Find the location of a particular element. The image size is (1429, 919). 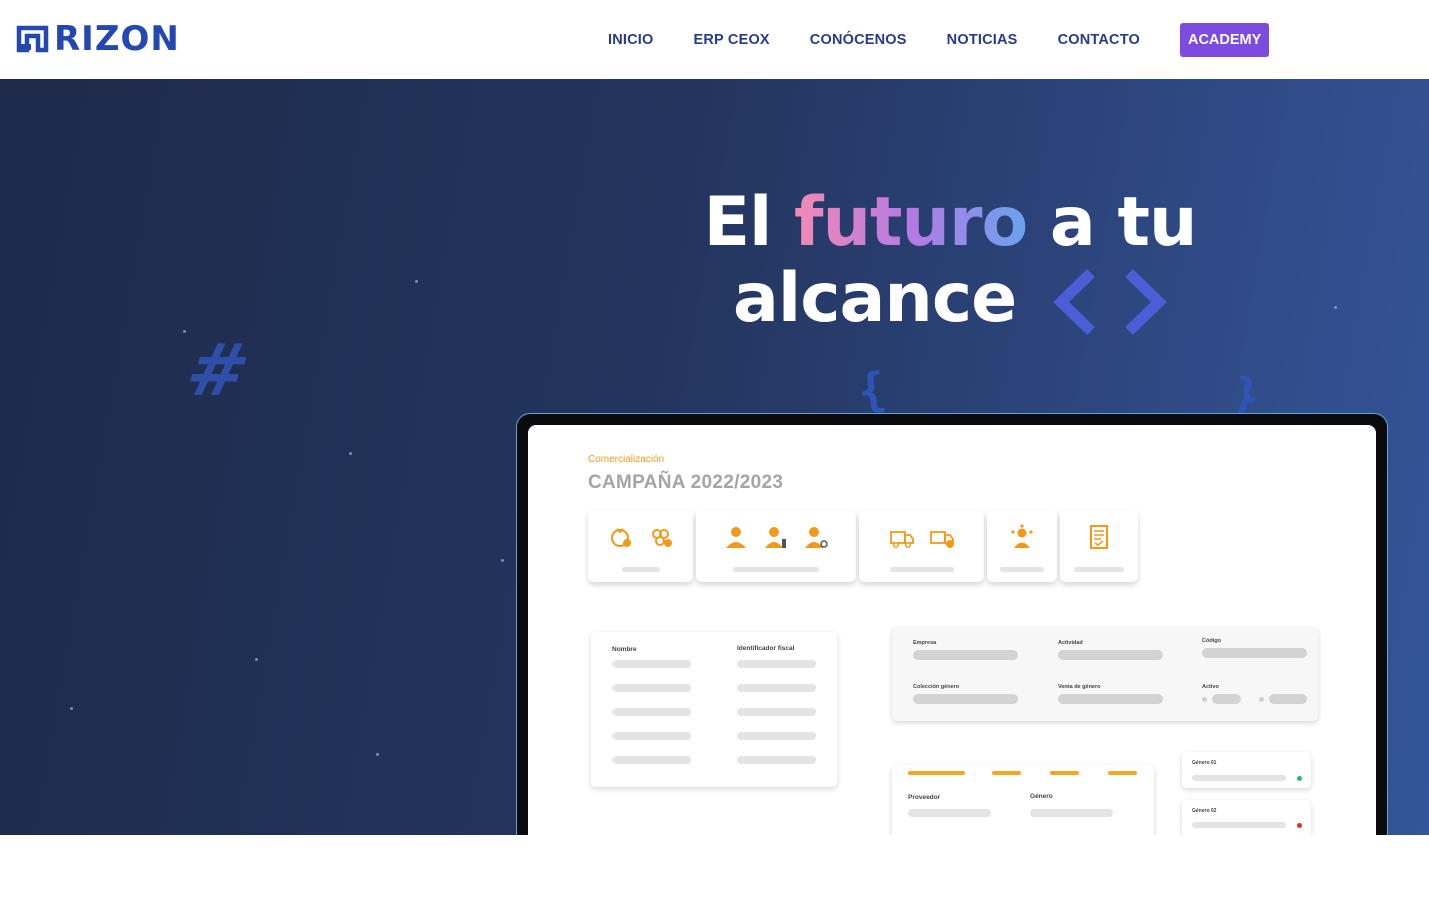

empresa-field is located at coordinates (965, 655).